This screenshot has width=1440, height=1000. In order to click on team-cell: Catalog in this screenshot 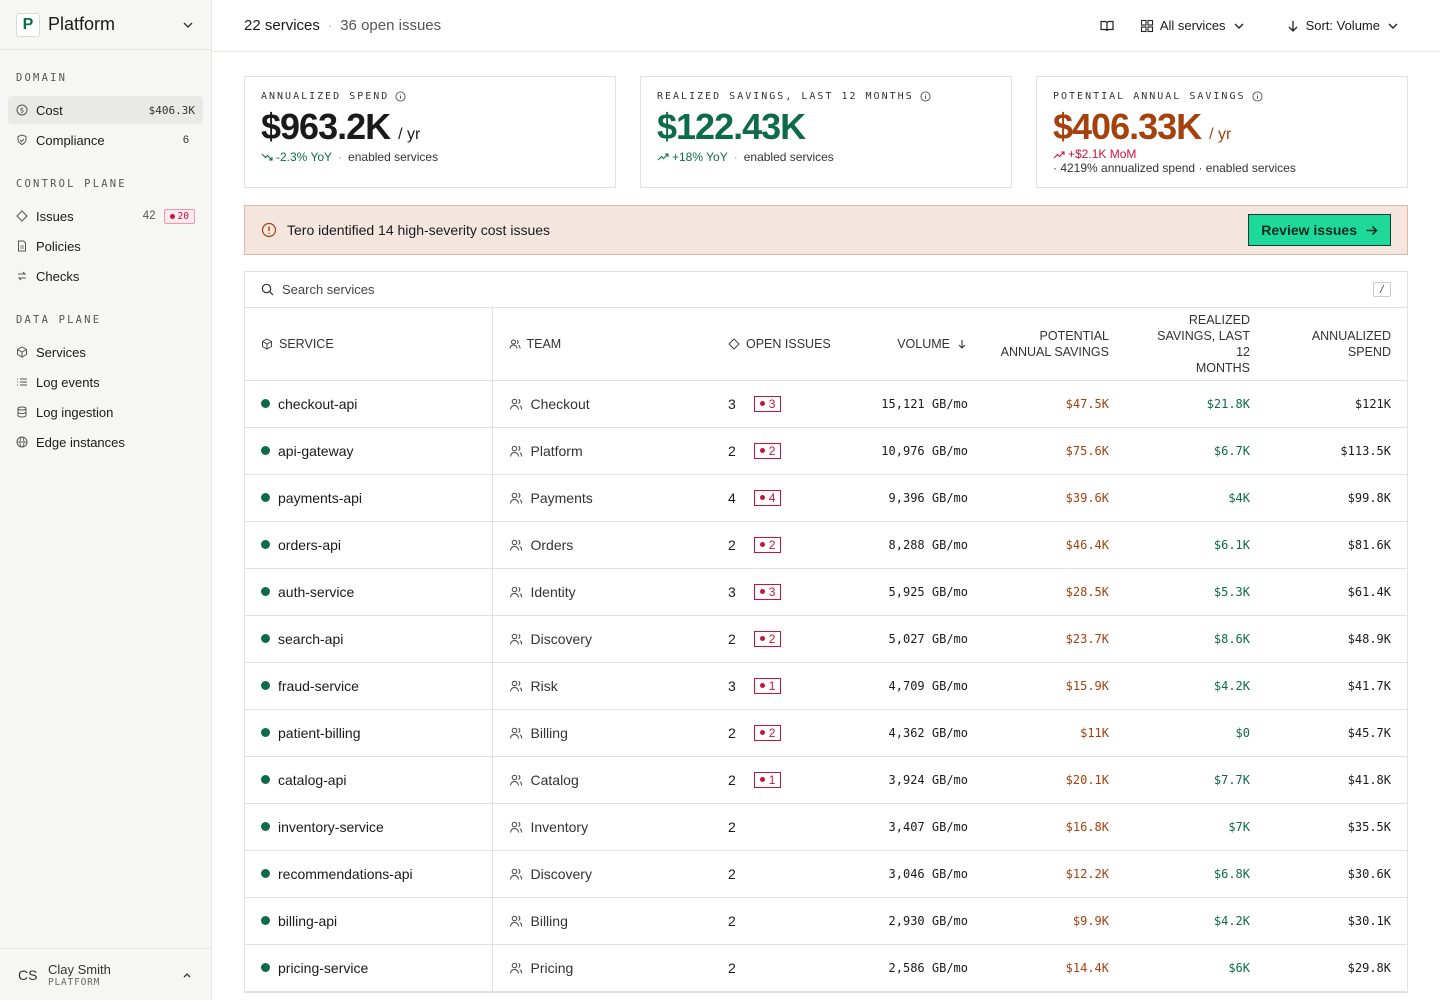, I will do `click(589, 780)`.